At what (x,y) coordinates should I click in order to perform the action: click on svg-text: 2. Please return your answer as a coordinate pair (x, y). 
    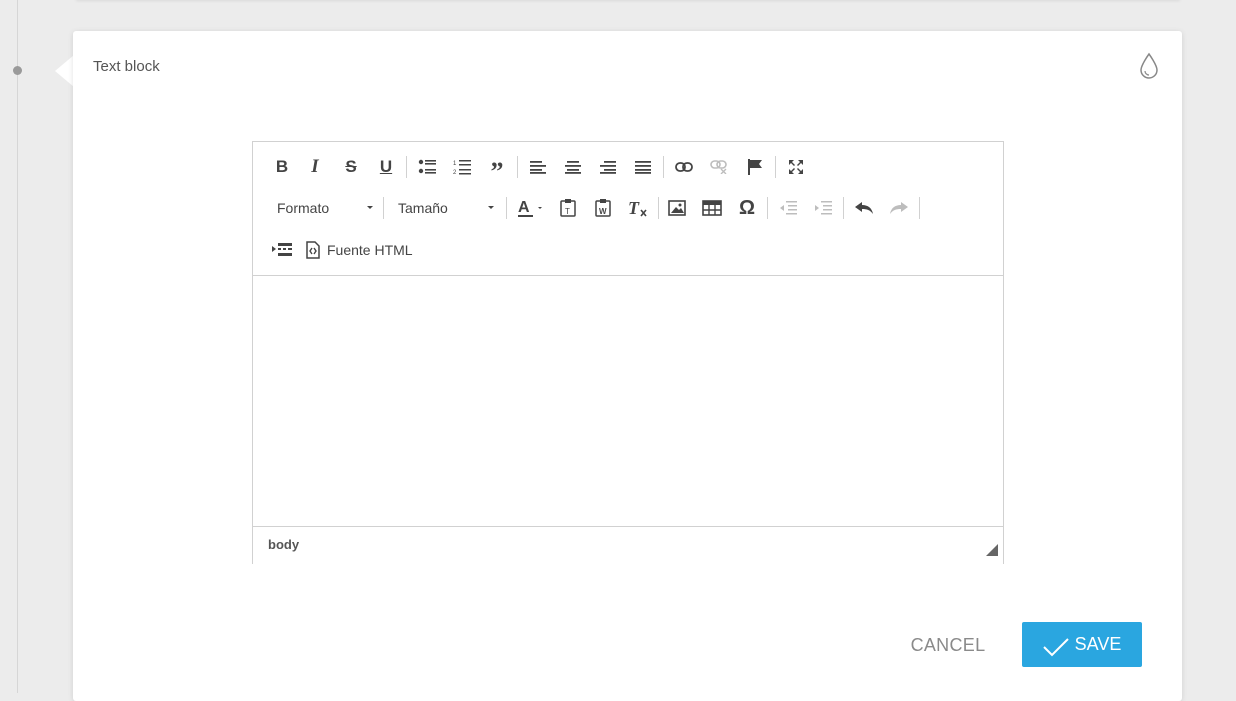
    Looking at the image, I should click on (455, 172).